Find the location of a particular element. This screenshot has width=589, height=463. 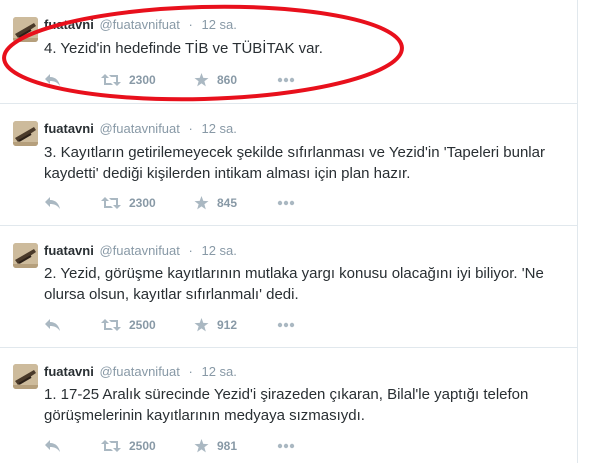

favorite-count: 912 is located at coordinates (227, 325).